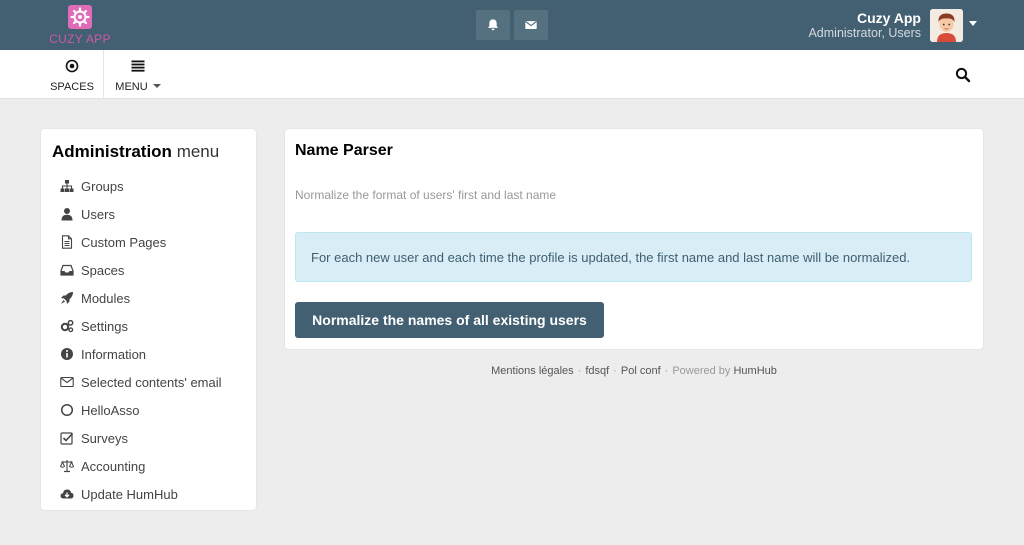  I want to click on cloud-download-icon, so click(67, 494).